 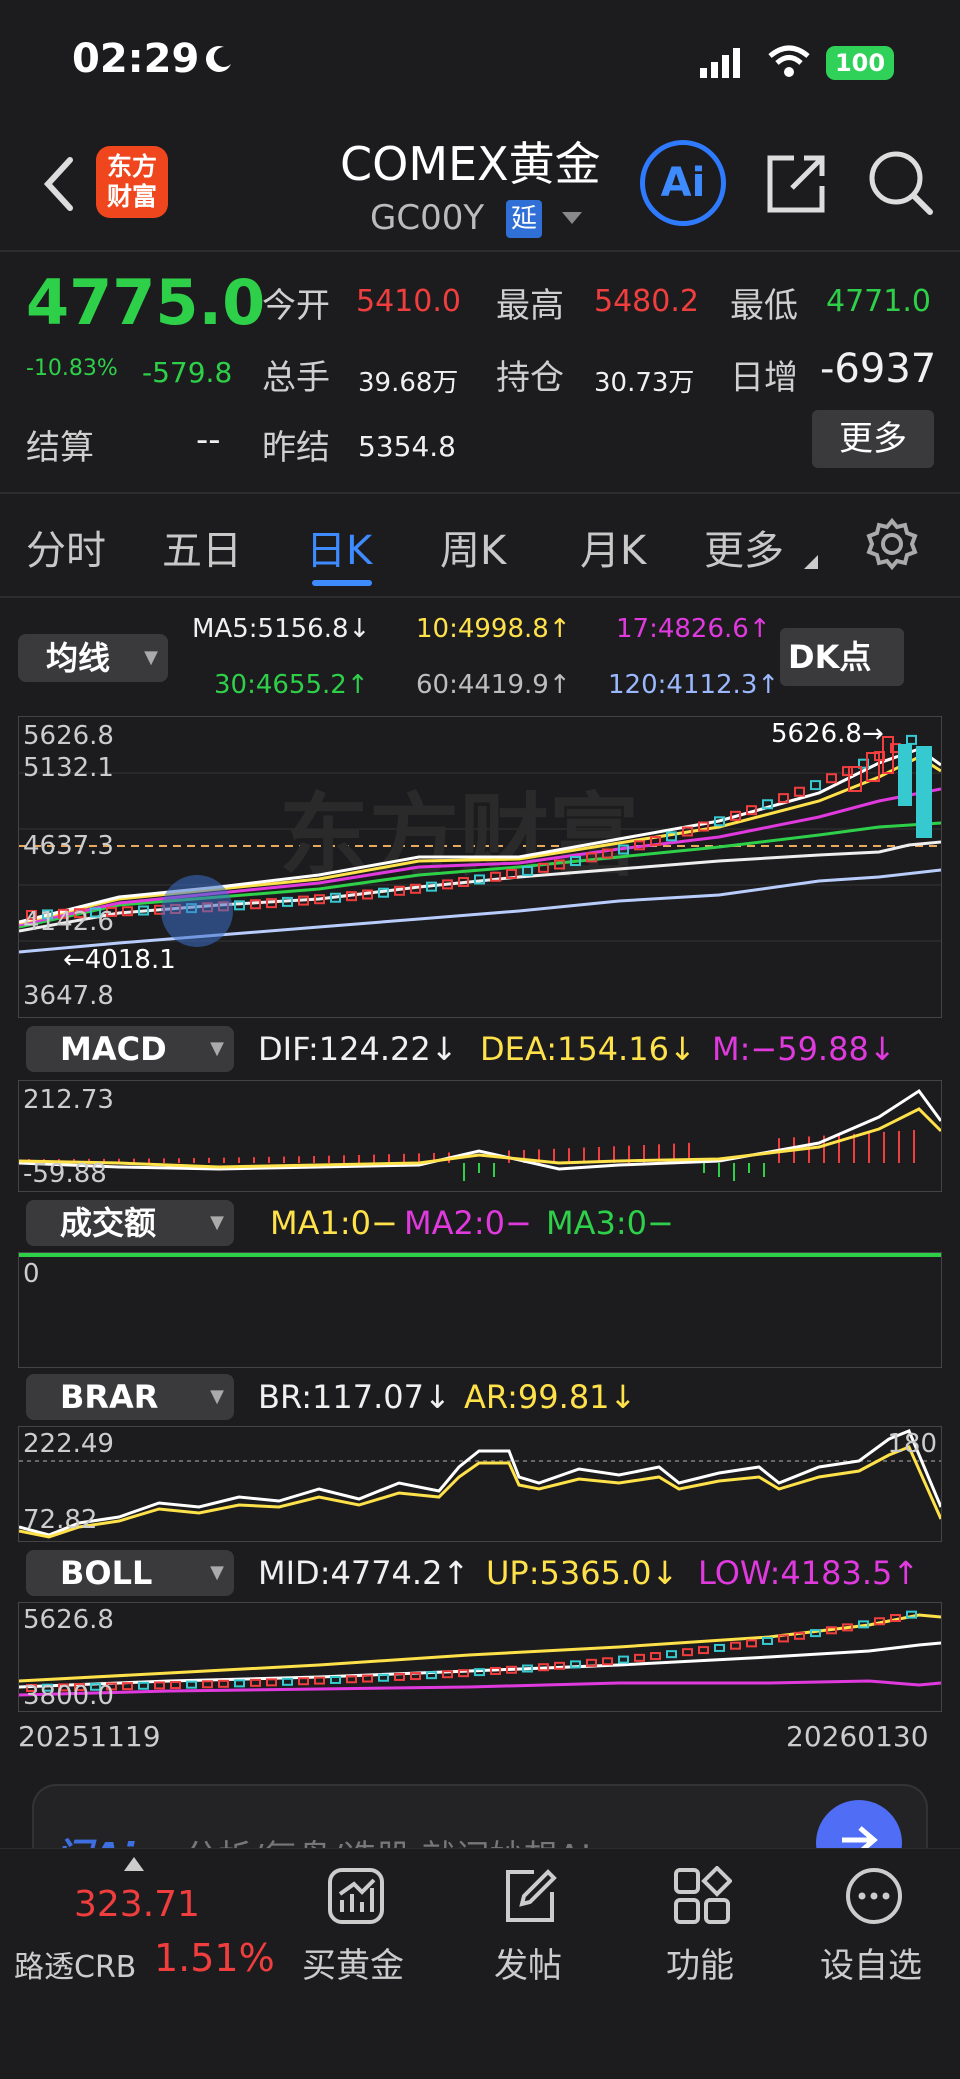 What do you see at coordinates (493, 629) in the screenshot?
I see `ma10-value: 10:4998.8↑` at bounding box center [493, 629].